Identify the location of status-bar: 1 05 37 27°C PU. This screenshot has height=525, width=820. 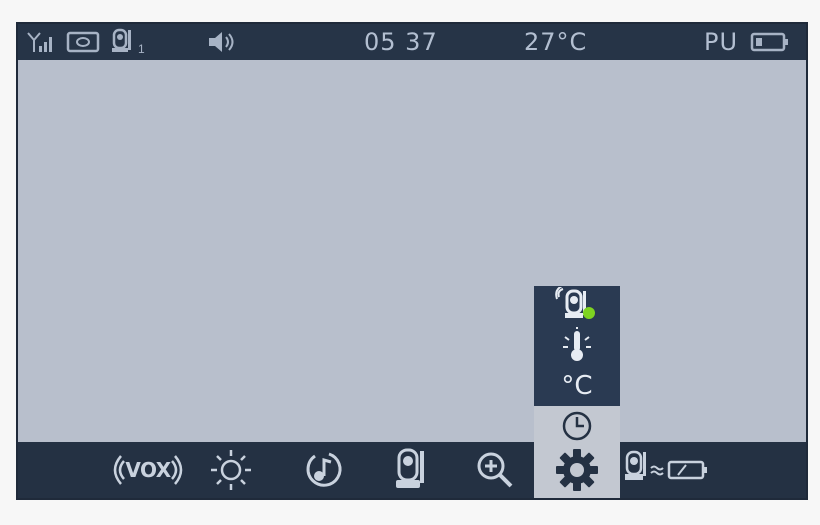
(412, 42).